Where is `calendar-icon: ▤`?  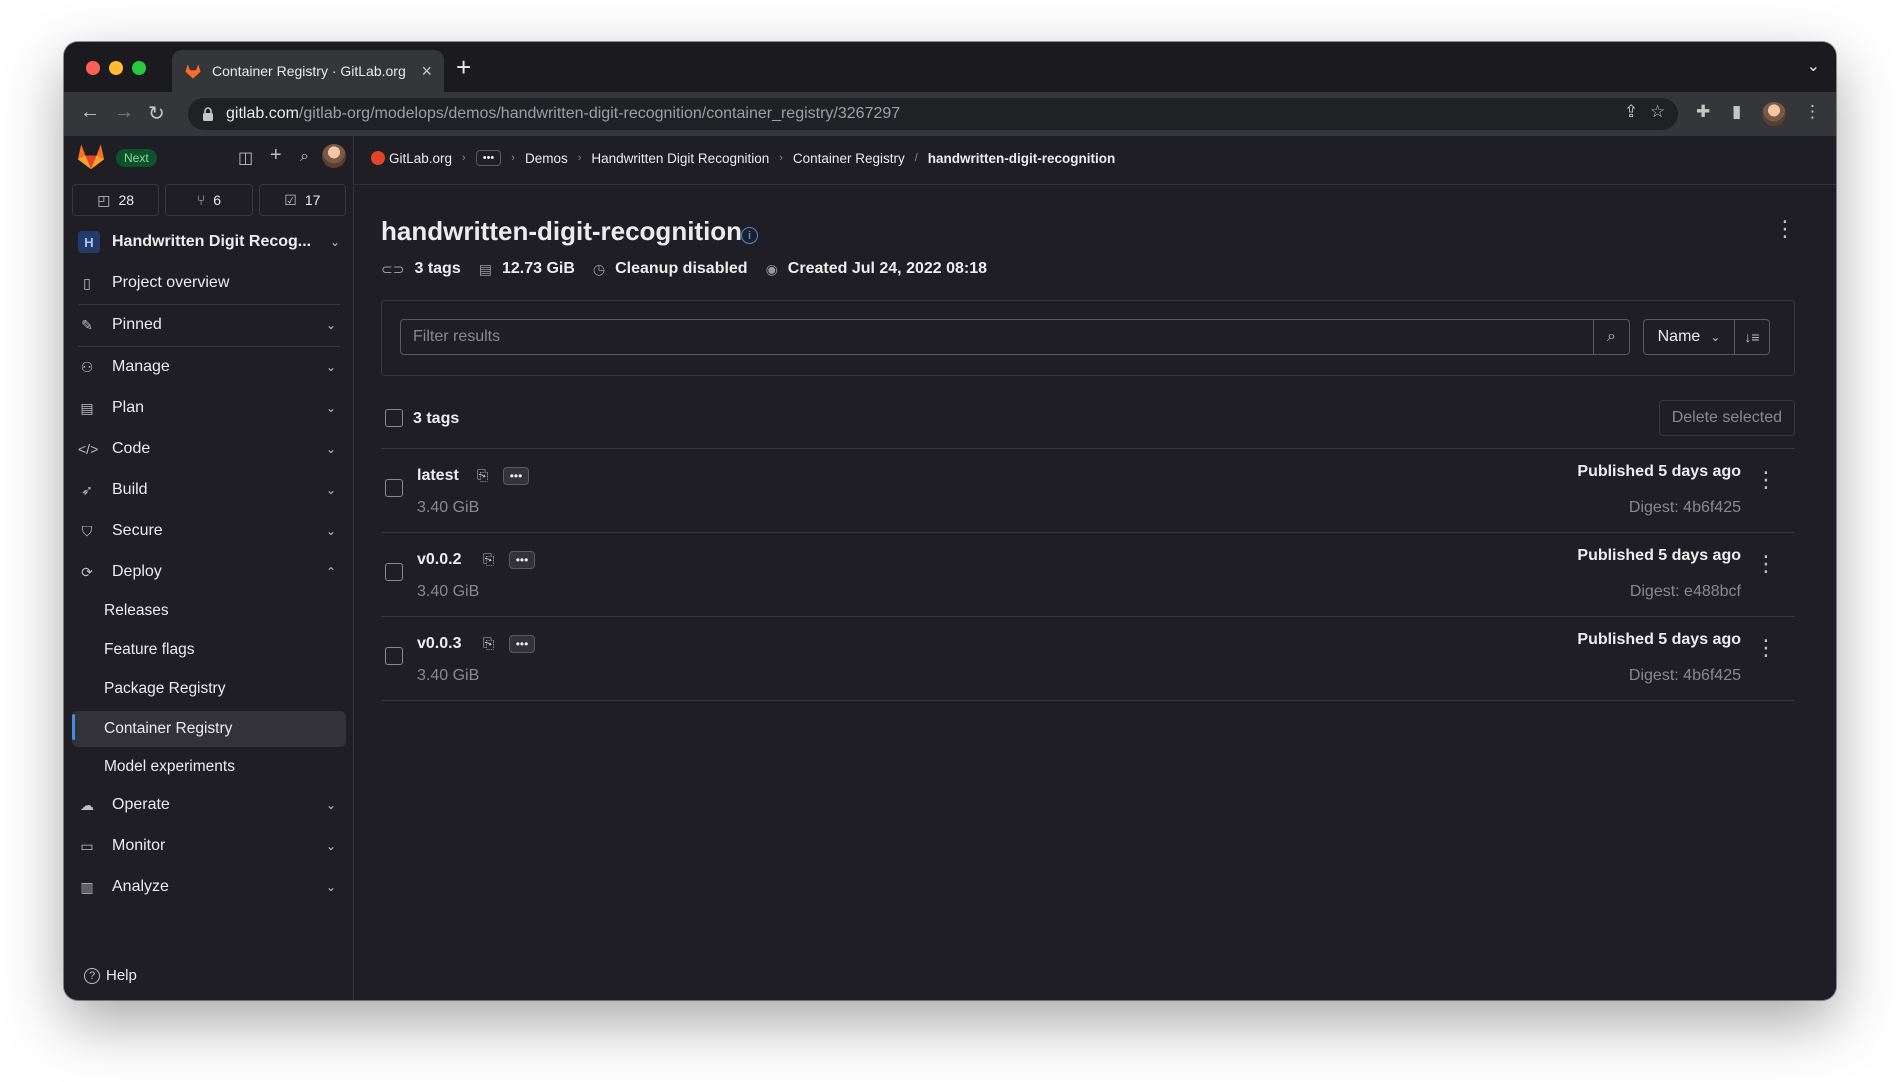
calendar-icon: ▤ is located at coordinates (87, 407).